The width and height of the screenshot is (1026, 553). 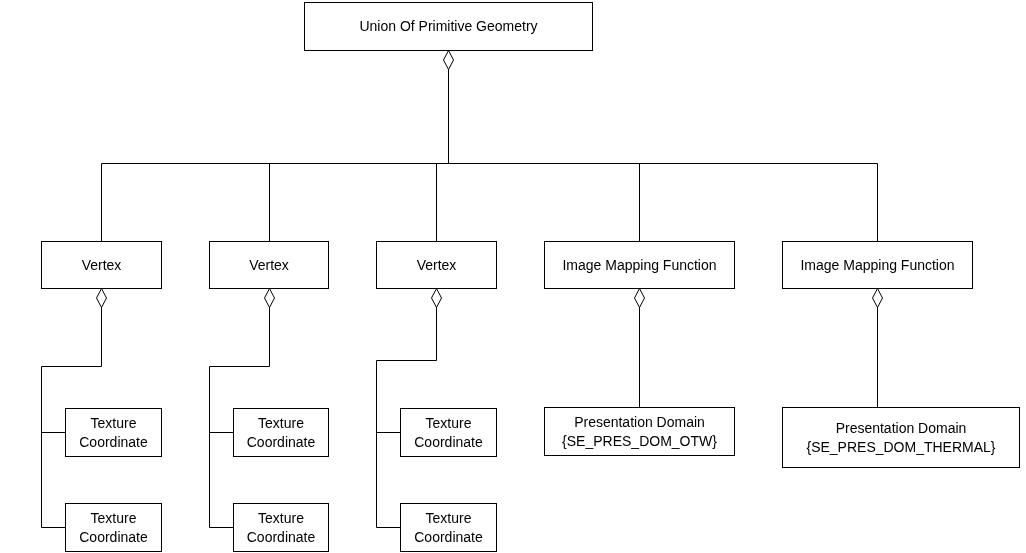 I want to click on class-node: Presentation Domain {SE_PRES_DOM_OTW}, so click(x=639, y=431).